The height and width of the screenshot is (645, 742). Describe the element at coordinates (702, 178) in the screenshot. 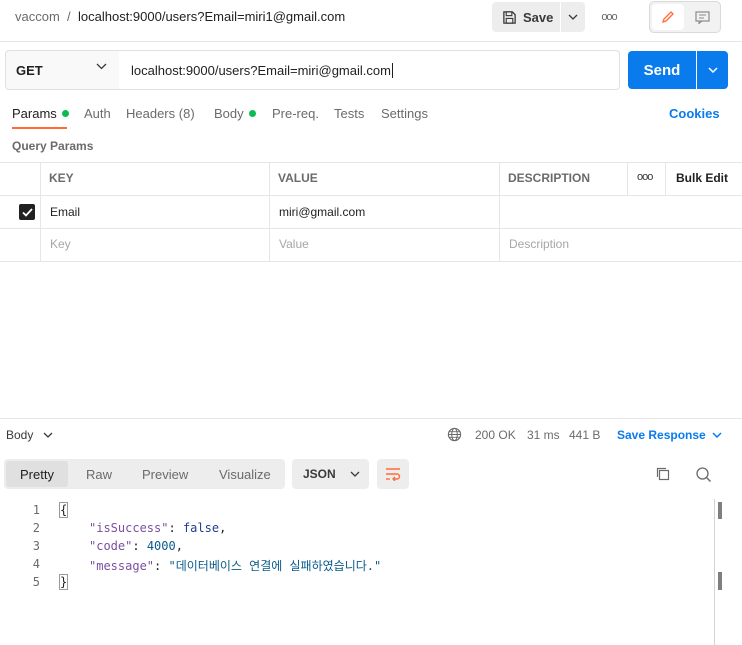

I see `bulk-edit-button: Bulk Edit` at that location.